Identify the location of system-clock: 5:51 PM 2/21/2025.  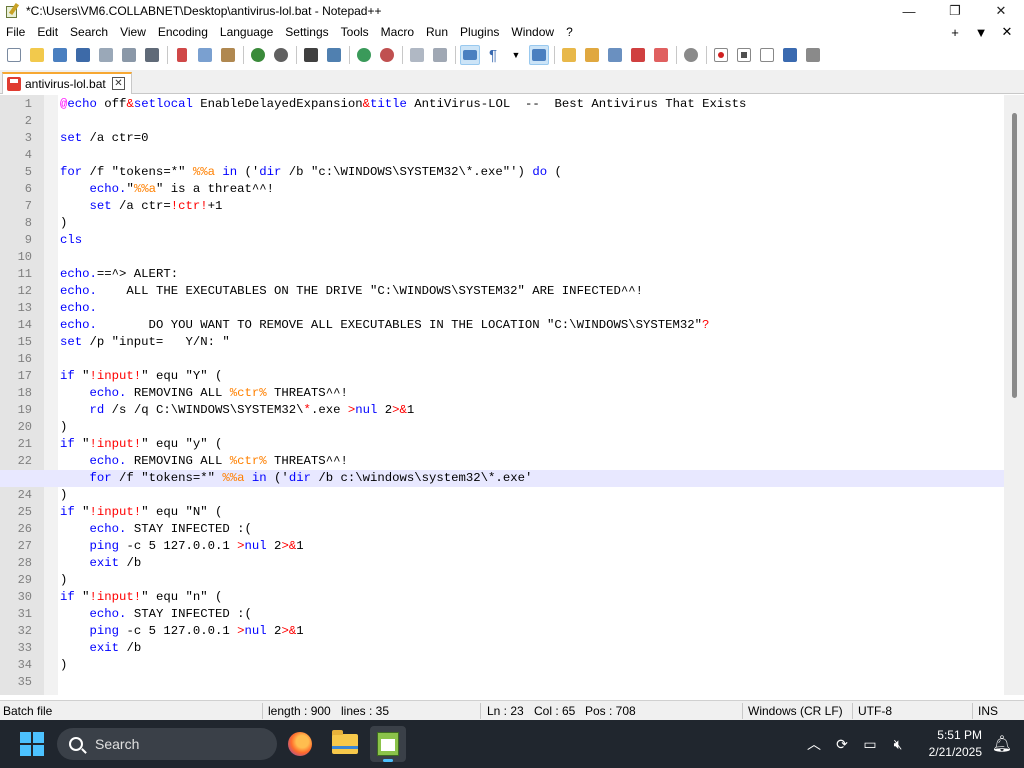
(955, 744).